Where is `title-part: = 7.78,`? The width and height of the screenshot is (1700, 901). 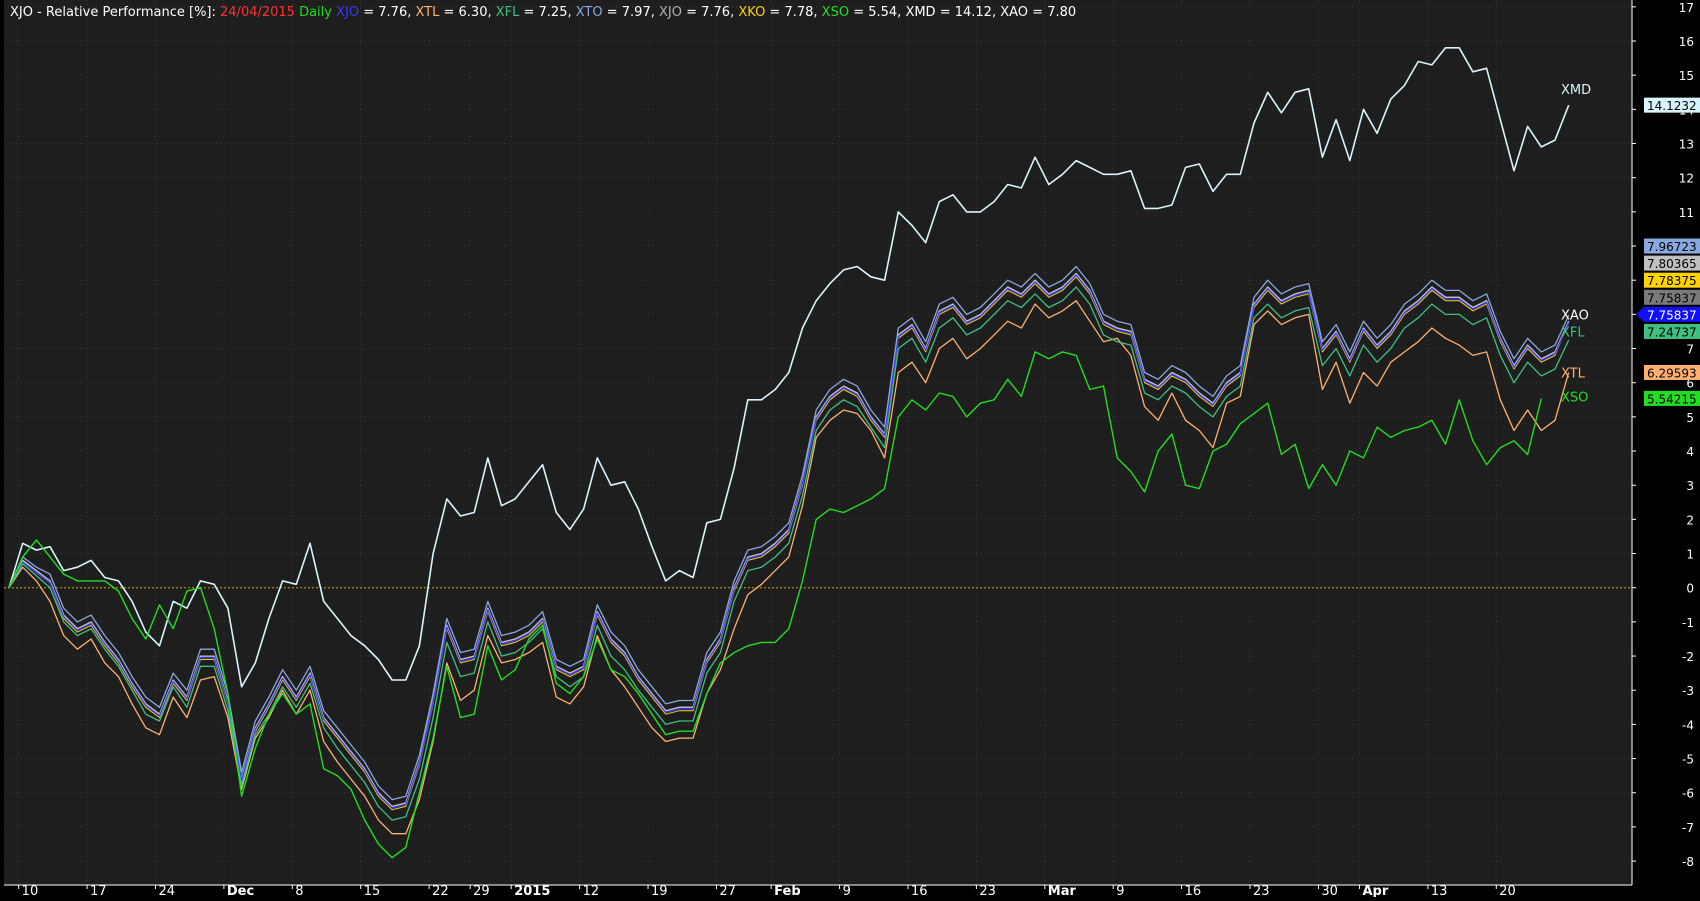 title-part: = 7.78, is located at coordinates (793, 12).